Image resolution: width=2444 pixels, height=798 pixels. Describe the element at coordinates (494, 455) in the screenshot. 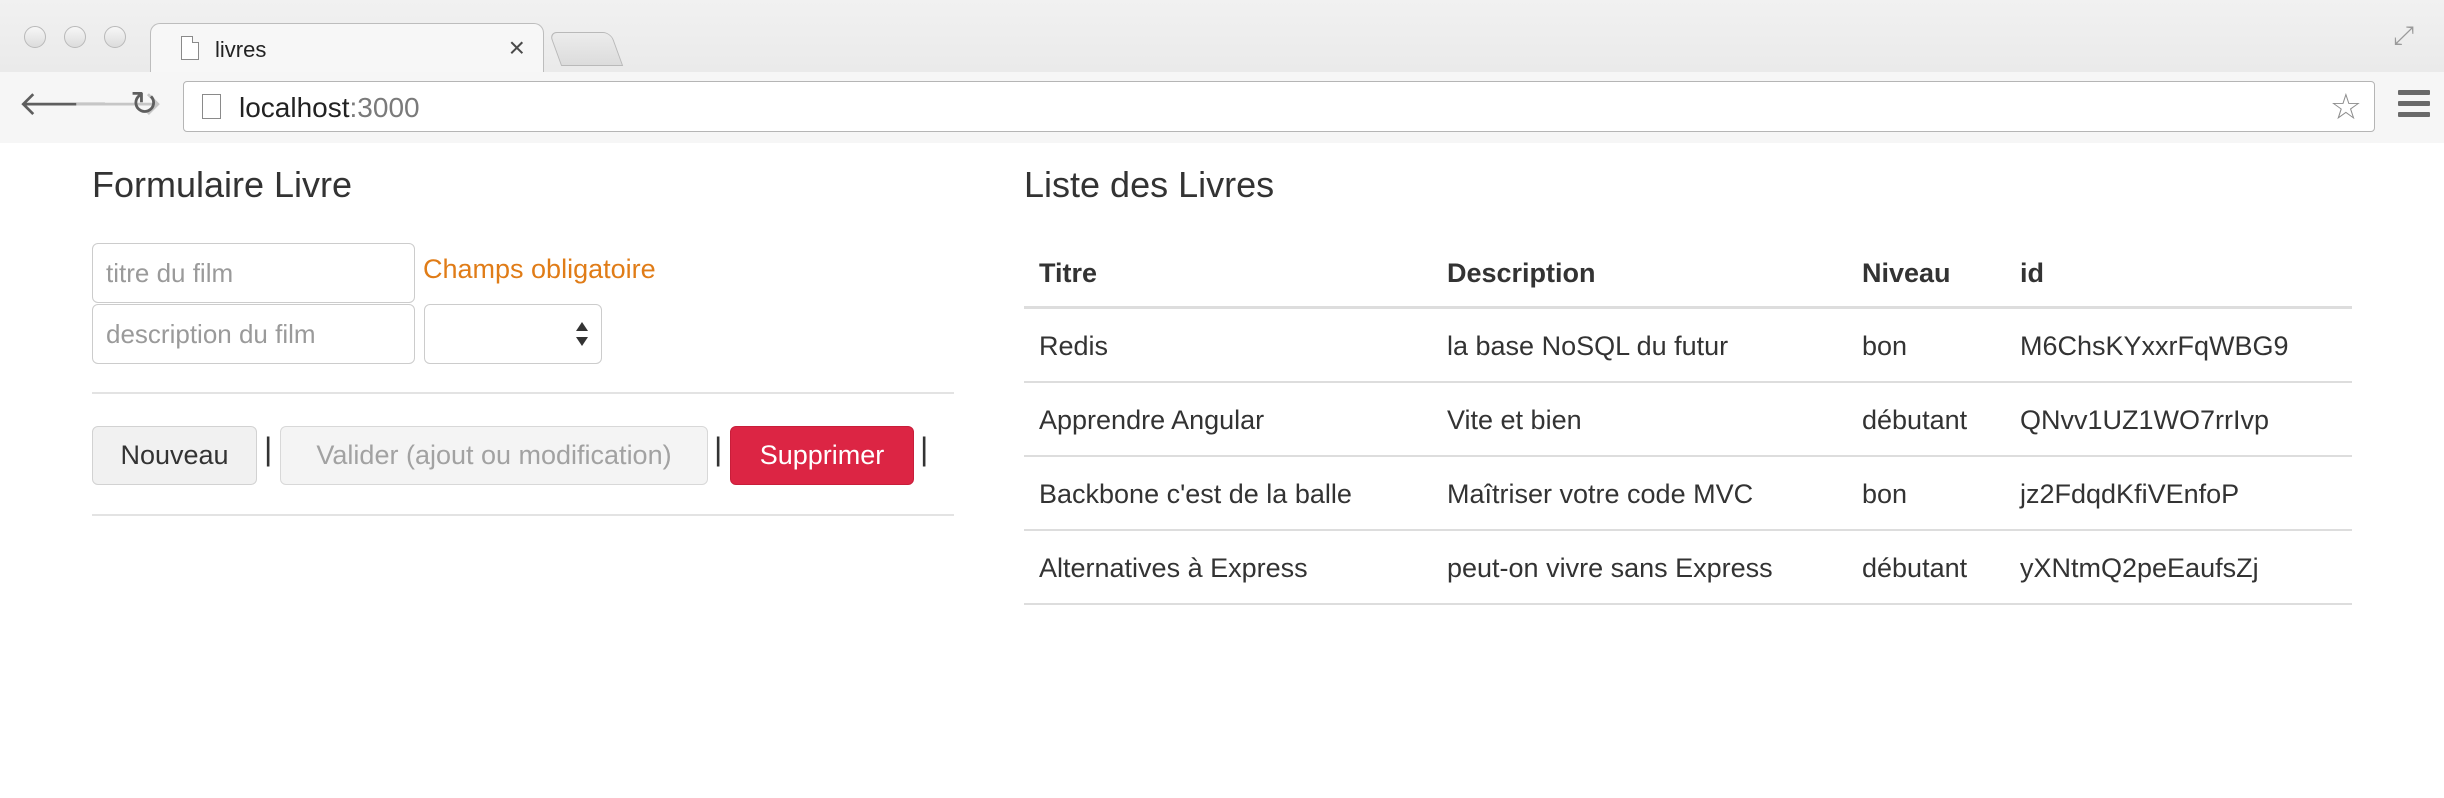

I see `validate-button: Valider (ajout ou modification)` at that location.